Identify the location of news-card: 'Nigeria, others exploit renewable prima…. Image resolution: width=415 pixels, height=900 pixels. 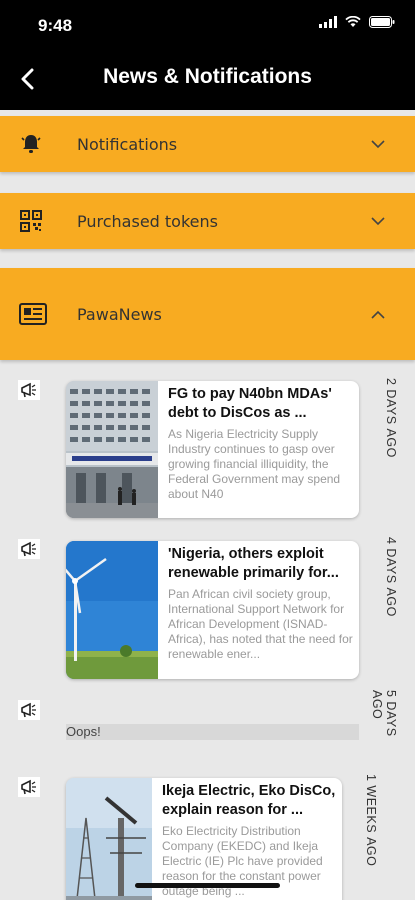
(212, 610).